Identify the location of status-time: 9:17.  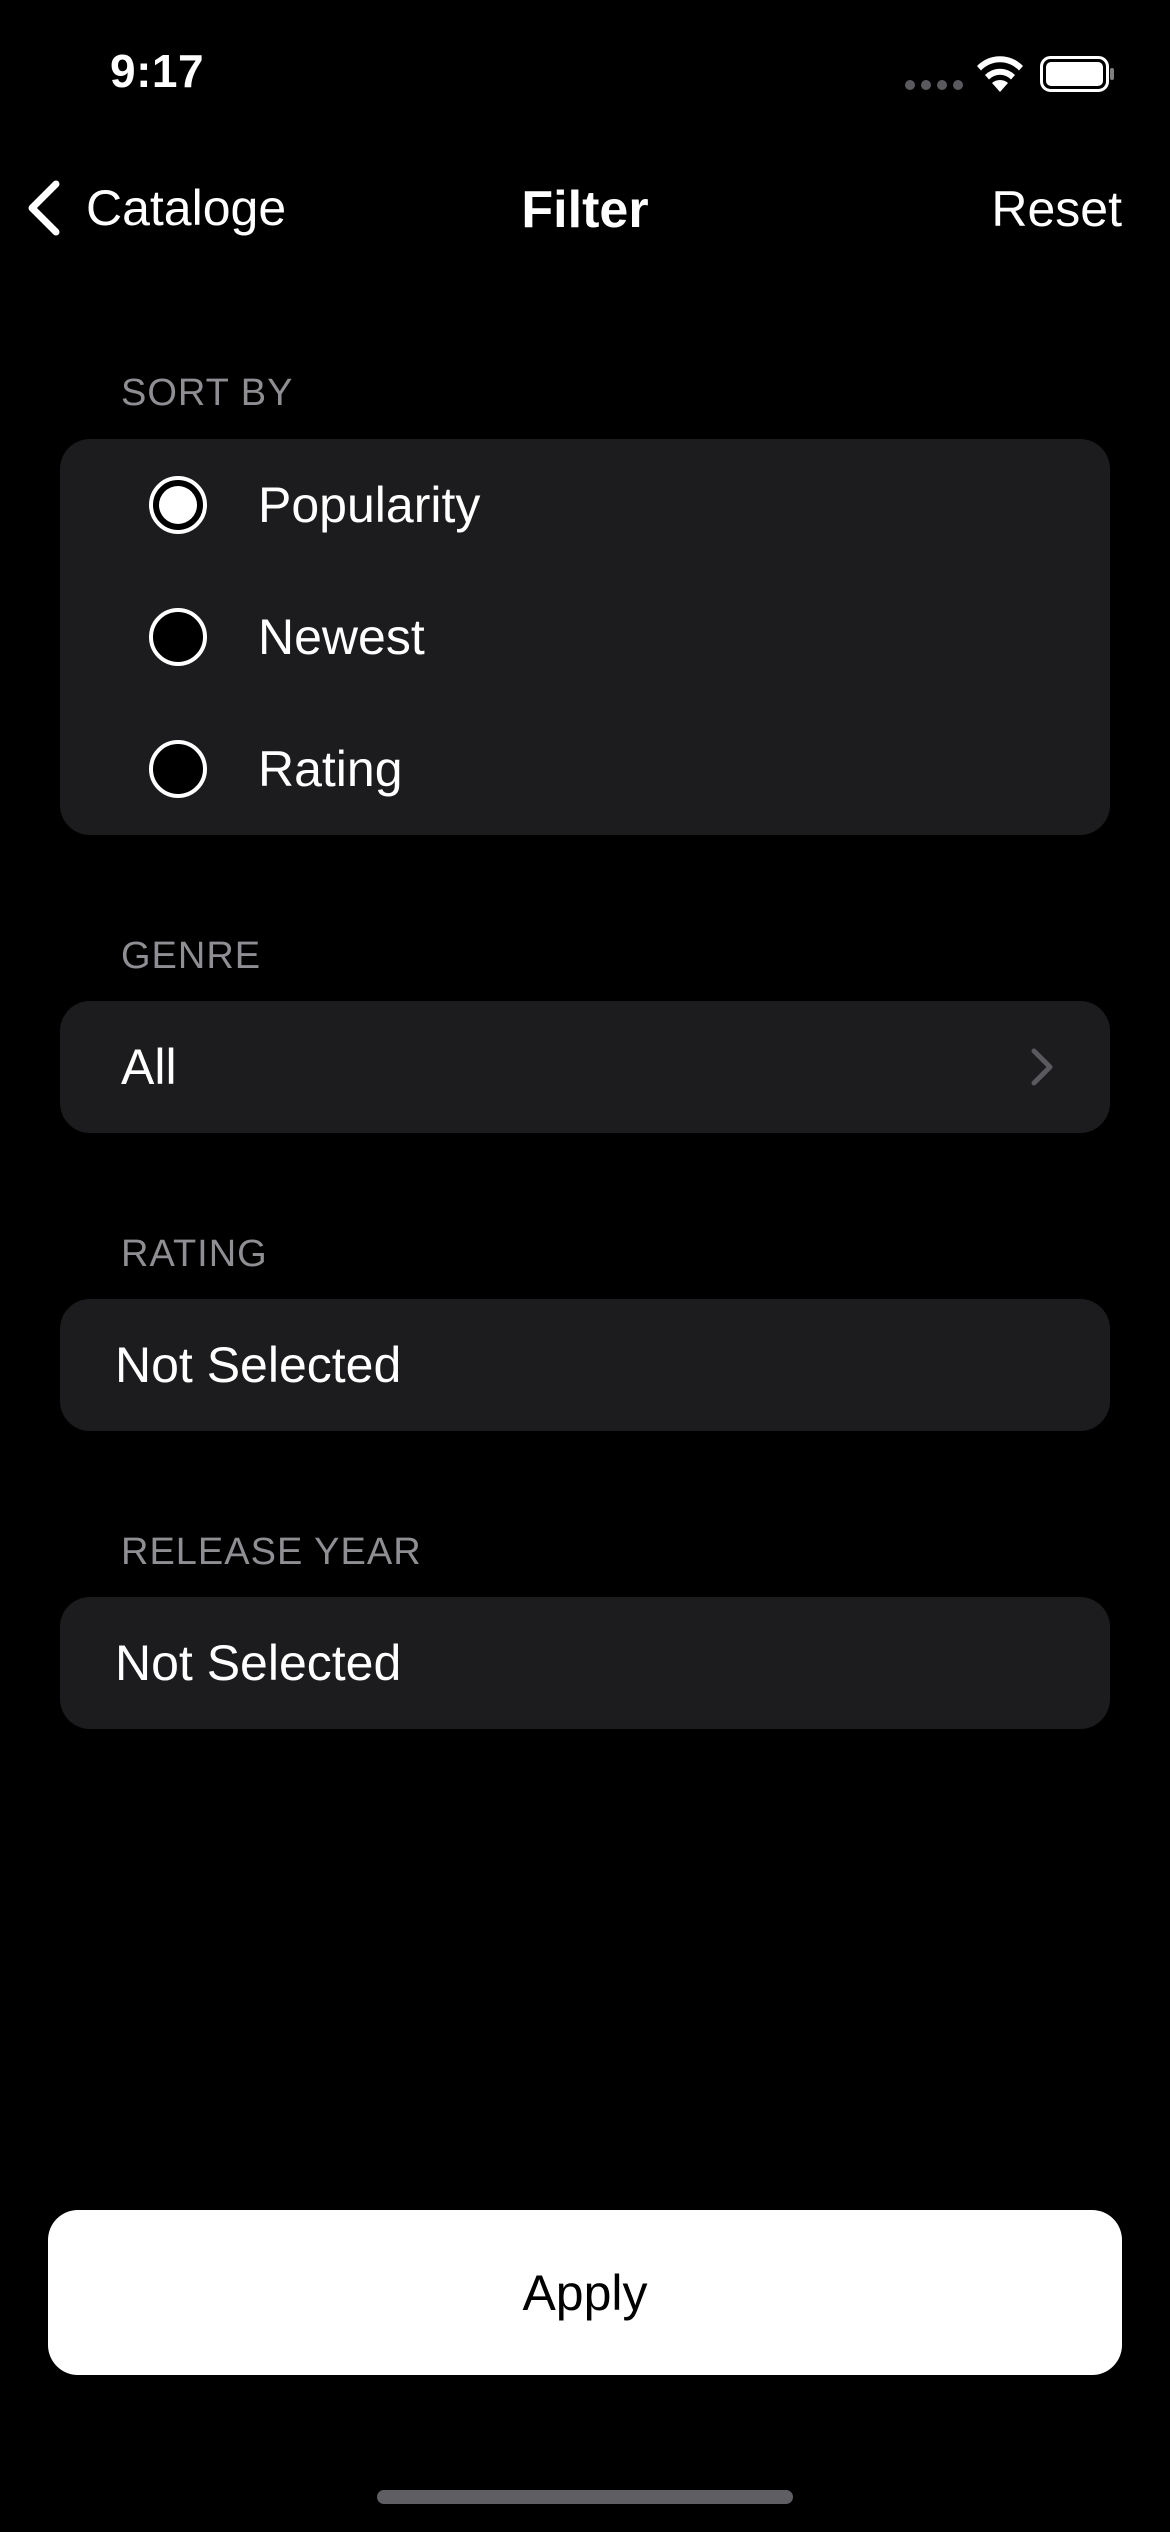
(157, 71).